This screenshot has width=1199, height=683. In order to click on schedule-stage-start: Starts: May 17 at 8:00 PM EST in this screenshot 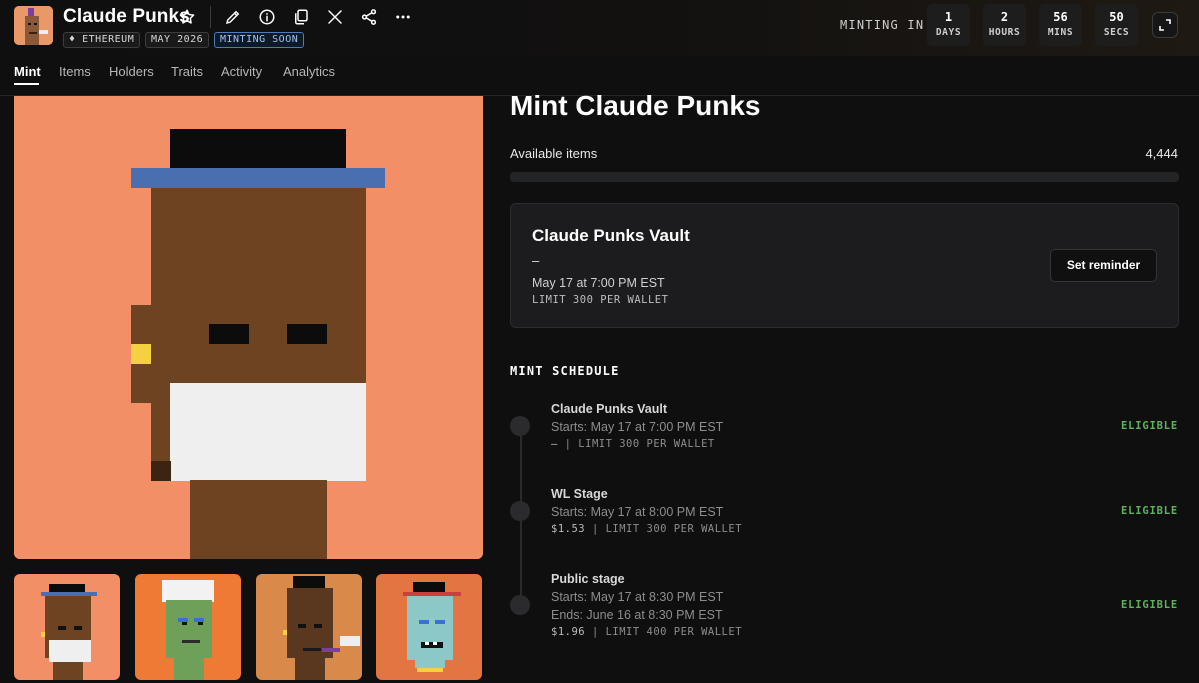, I will do `click(637, 512)`.